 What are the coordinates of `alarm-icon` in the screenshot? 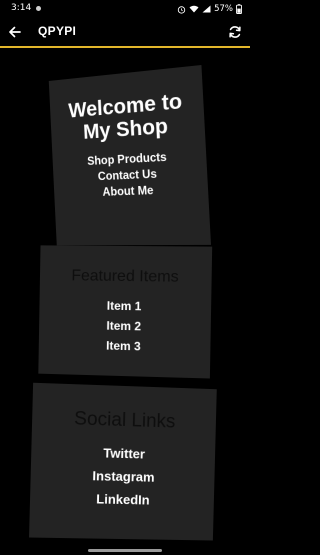 It's located at (181, 9).